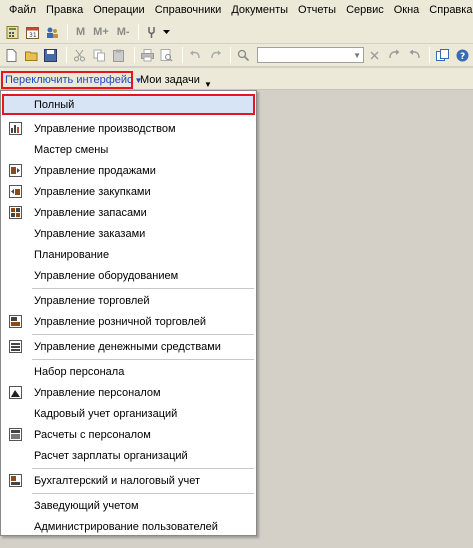  What do you see at coordinates (72, 254) in the screenshot?
I see `menu-item-label: Планирование` at bounding box center [72, 254].